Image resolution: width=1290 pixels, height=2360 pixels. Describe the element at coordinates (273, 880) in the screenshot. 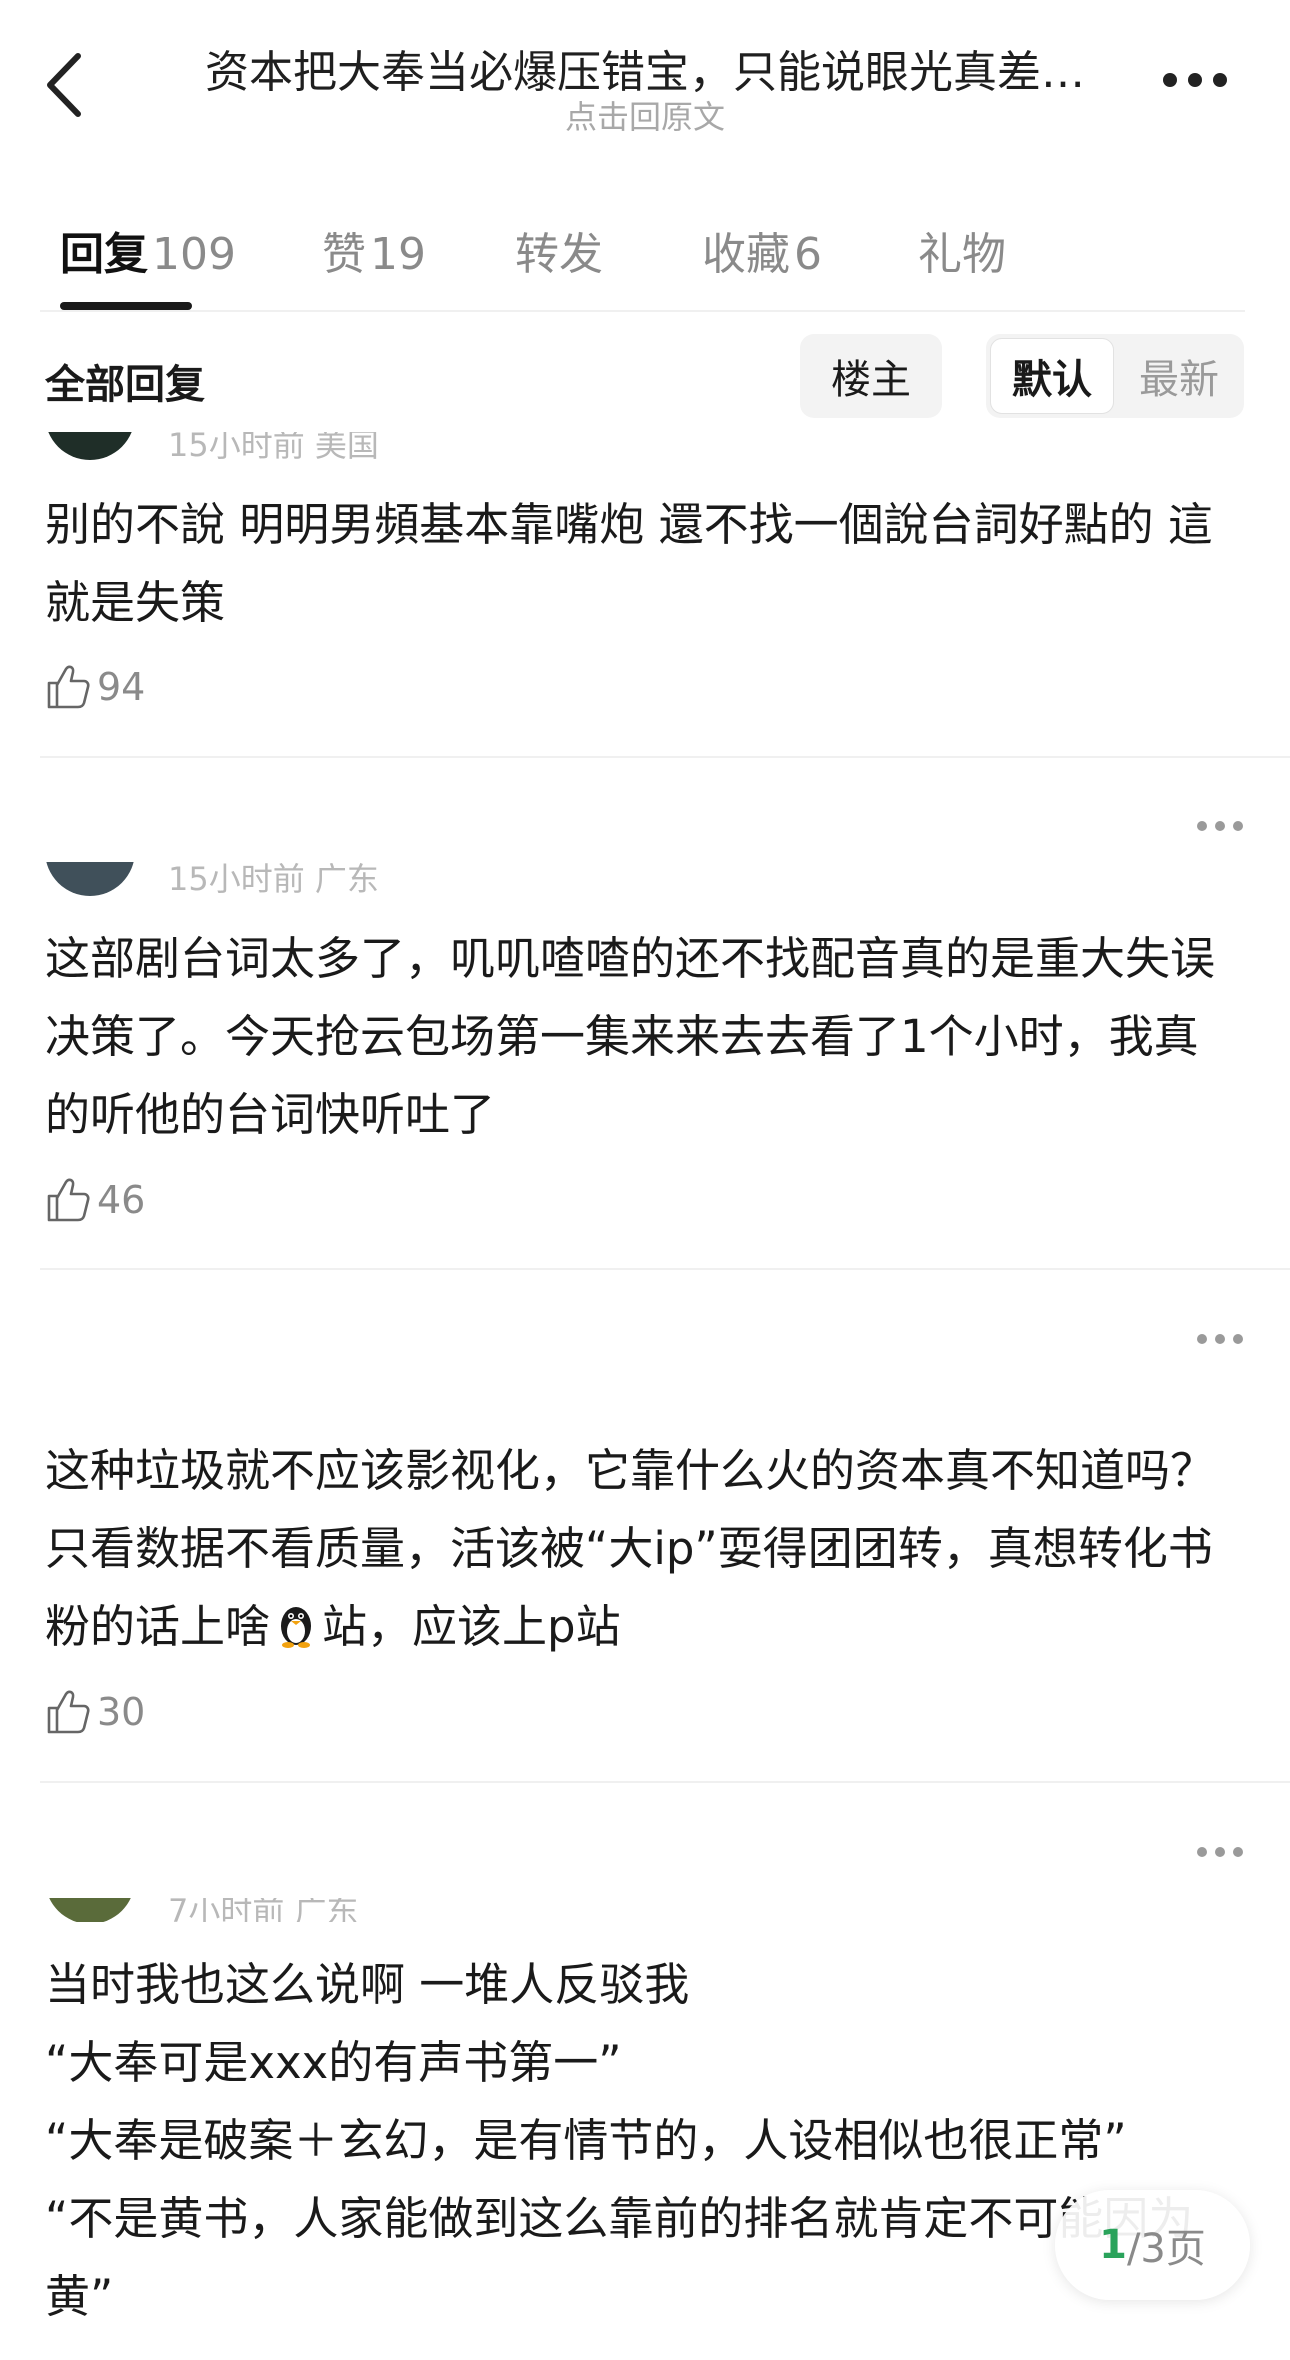

I see `comment-meta: 15小时前 广东` at that location.